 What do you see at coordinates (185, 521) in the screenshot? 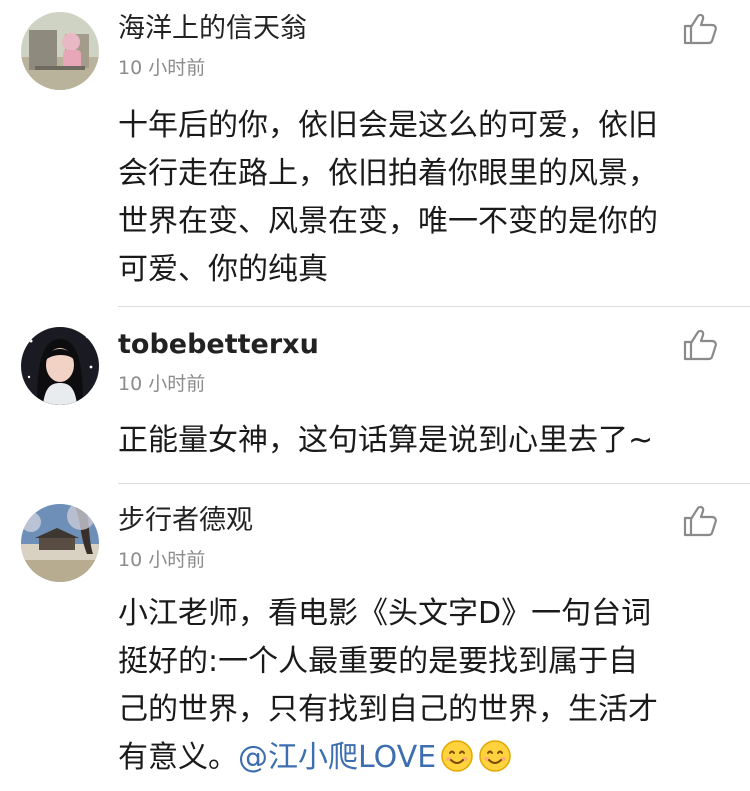
I see `username: 步行者德观` at bounding box center [185, 521].